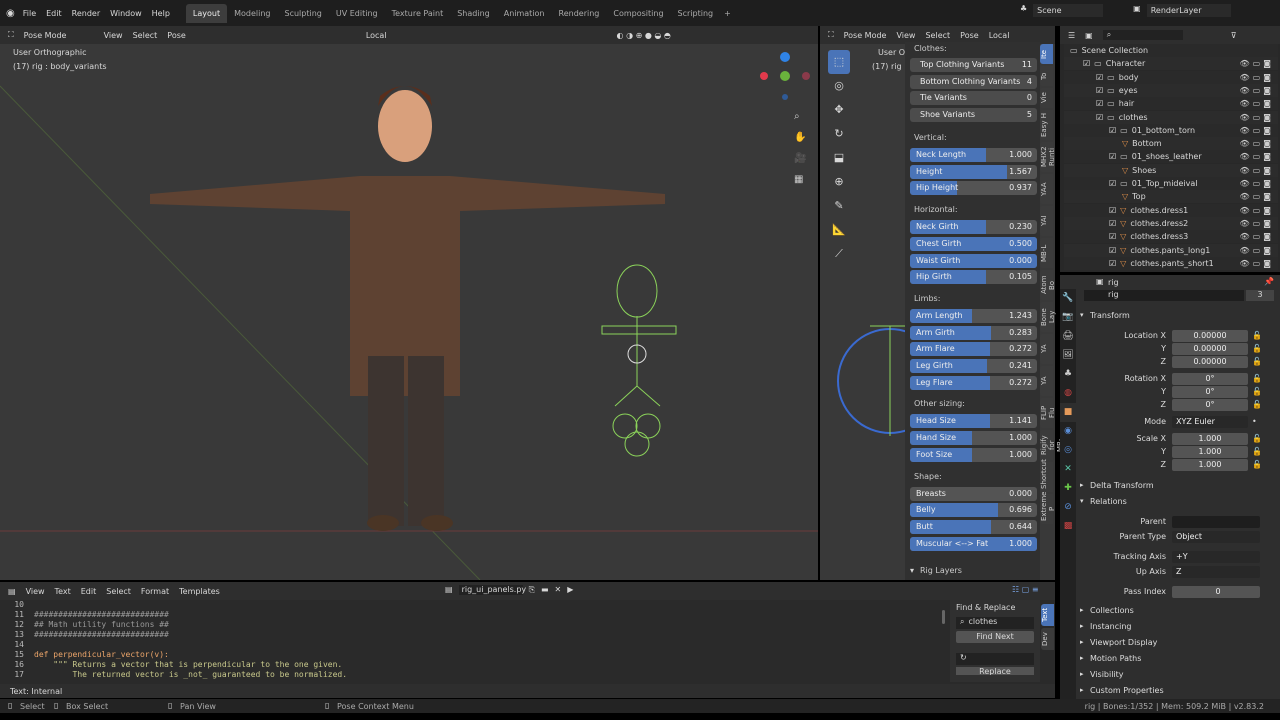 The width and height of the screenshot is (1280, 720). Describe the element at coordinates (63, 591) in the screenshot. I see `text-menu-text: Text` at that location.